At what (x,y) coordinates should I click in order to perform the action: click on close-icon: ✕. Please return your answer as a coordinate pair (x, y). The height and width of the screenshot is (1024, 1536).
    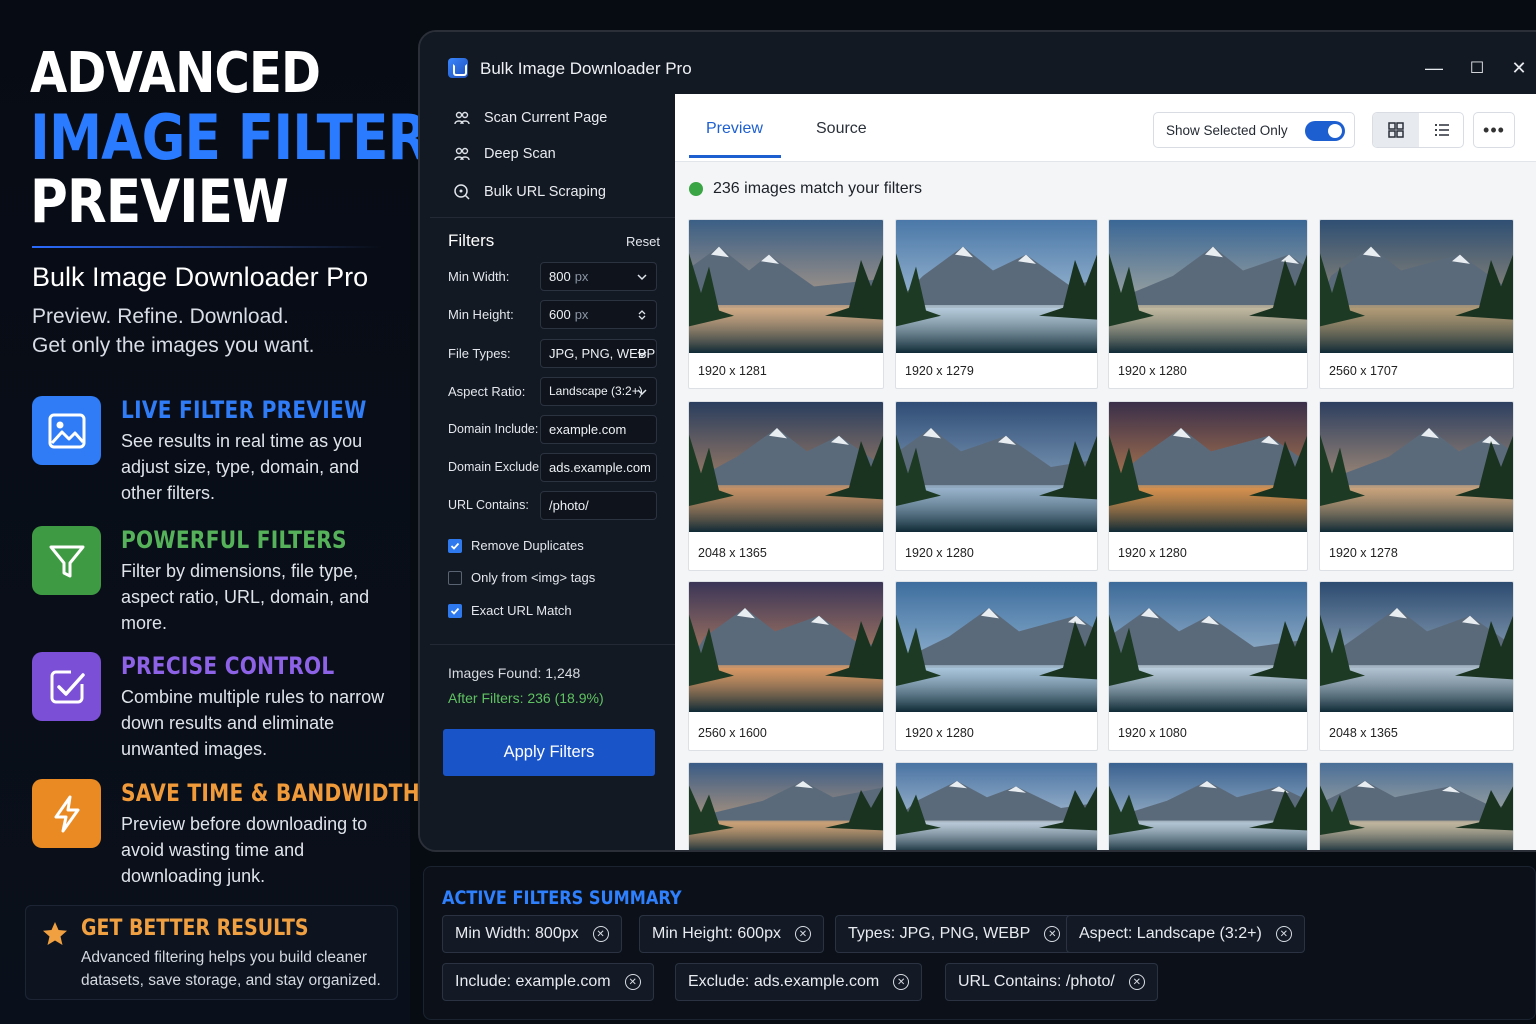
    Looking at the image, I should click on (1519, 68).